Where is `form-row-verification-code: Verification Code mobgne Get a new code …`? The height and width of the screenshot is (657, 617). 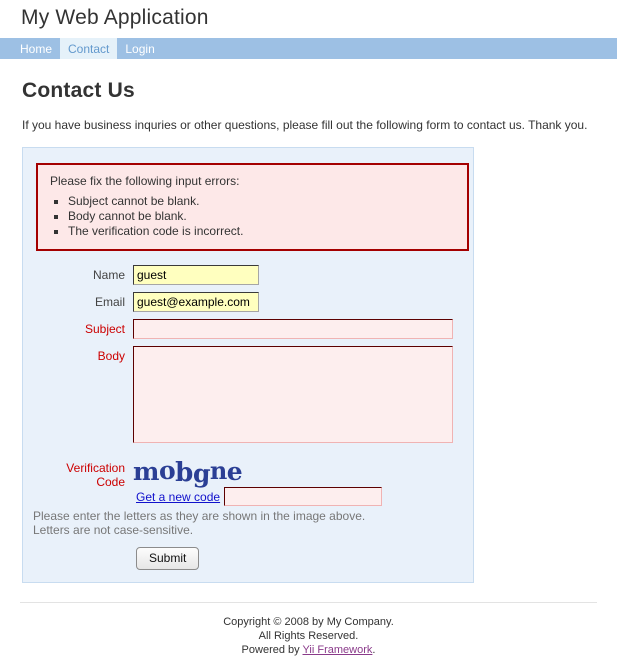 form-row-verification-code: Verification Code mobgne Get a new code … is located at coordinates (248, 496).